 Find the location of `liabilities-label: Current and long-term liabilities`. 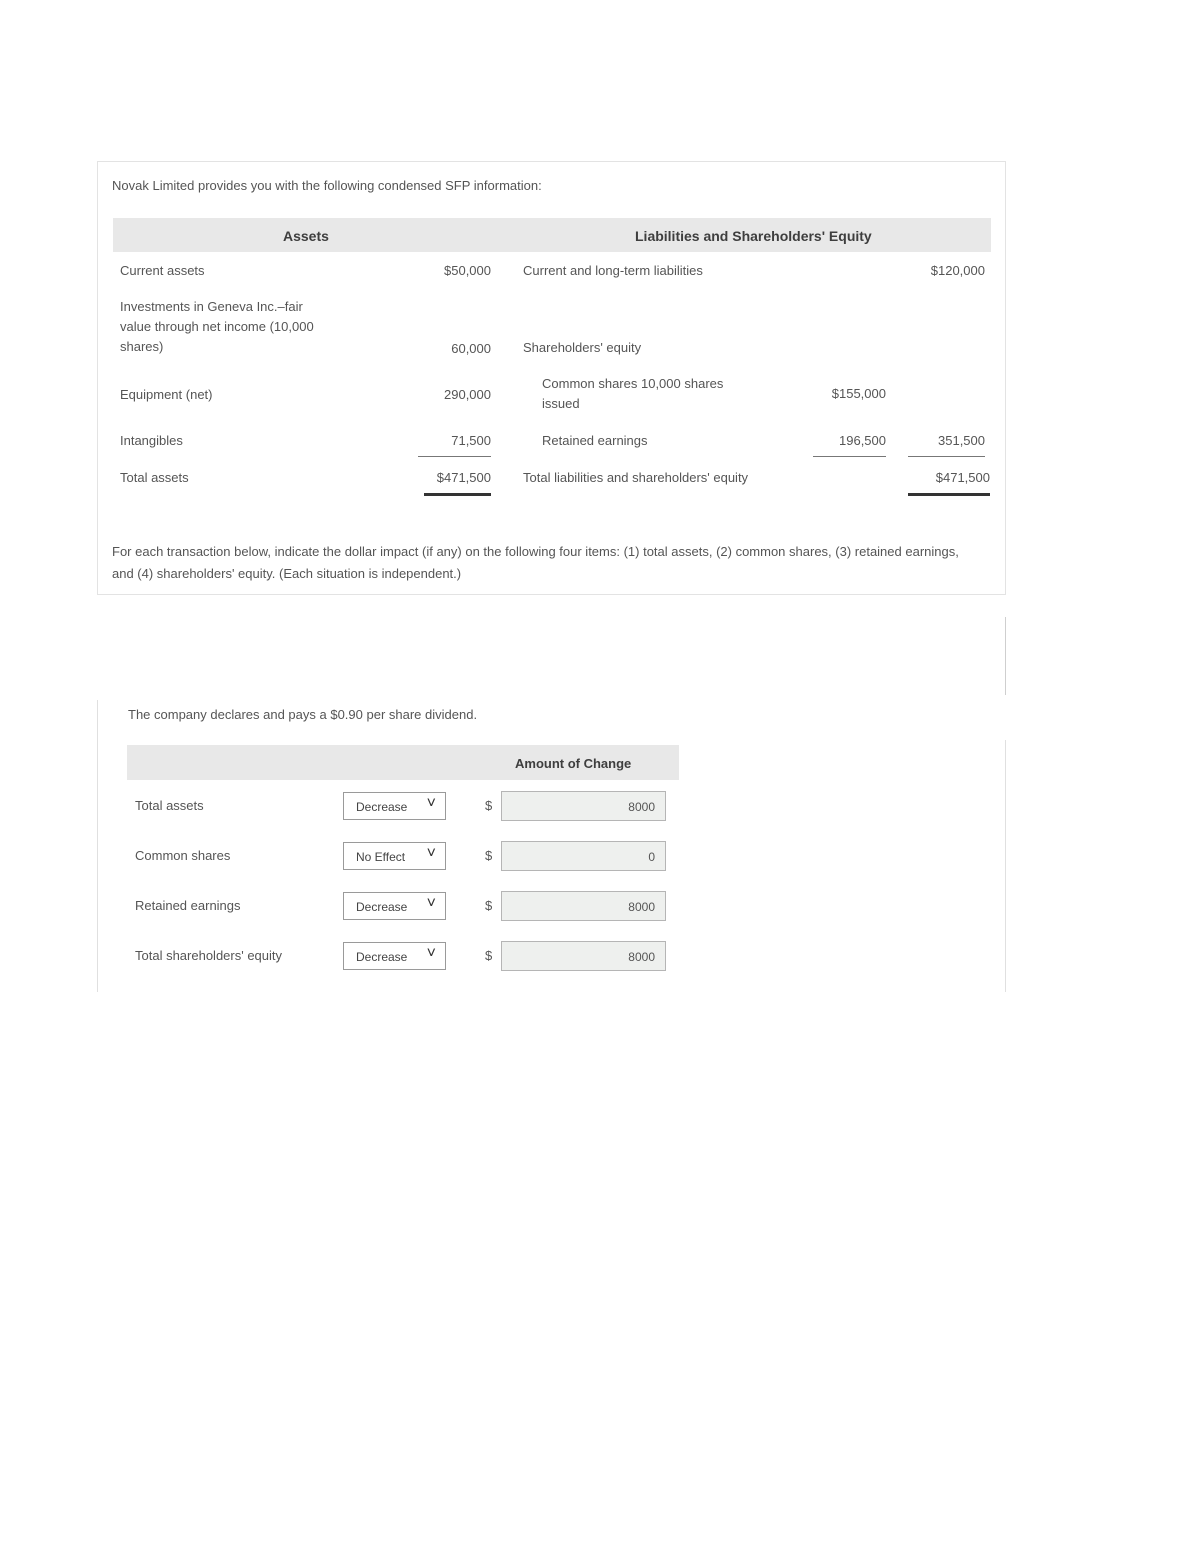

liabilities-label: Current and long-term liabilities is located at coordinates (613, 270).